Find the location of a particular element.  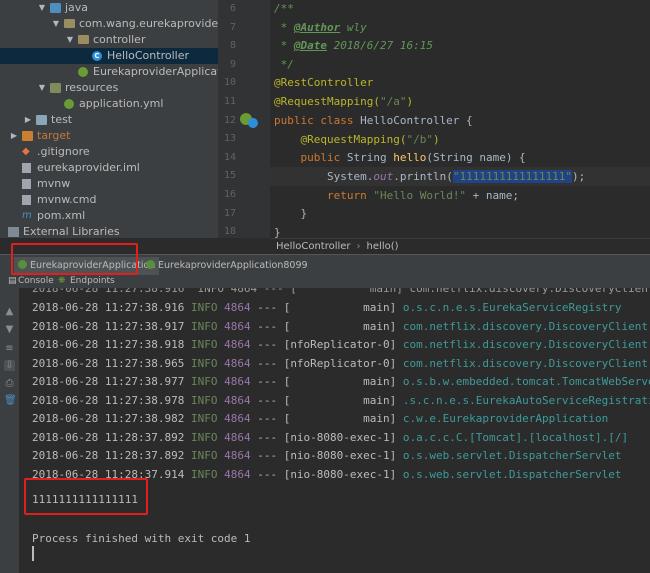

editor-gutter: 6 7 8 9 10 11 12 13 14 15 16 17 18 is located at coordinates (244, 119).